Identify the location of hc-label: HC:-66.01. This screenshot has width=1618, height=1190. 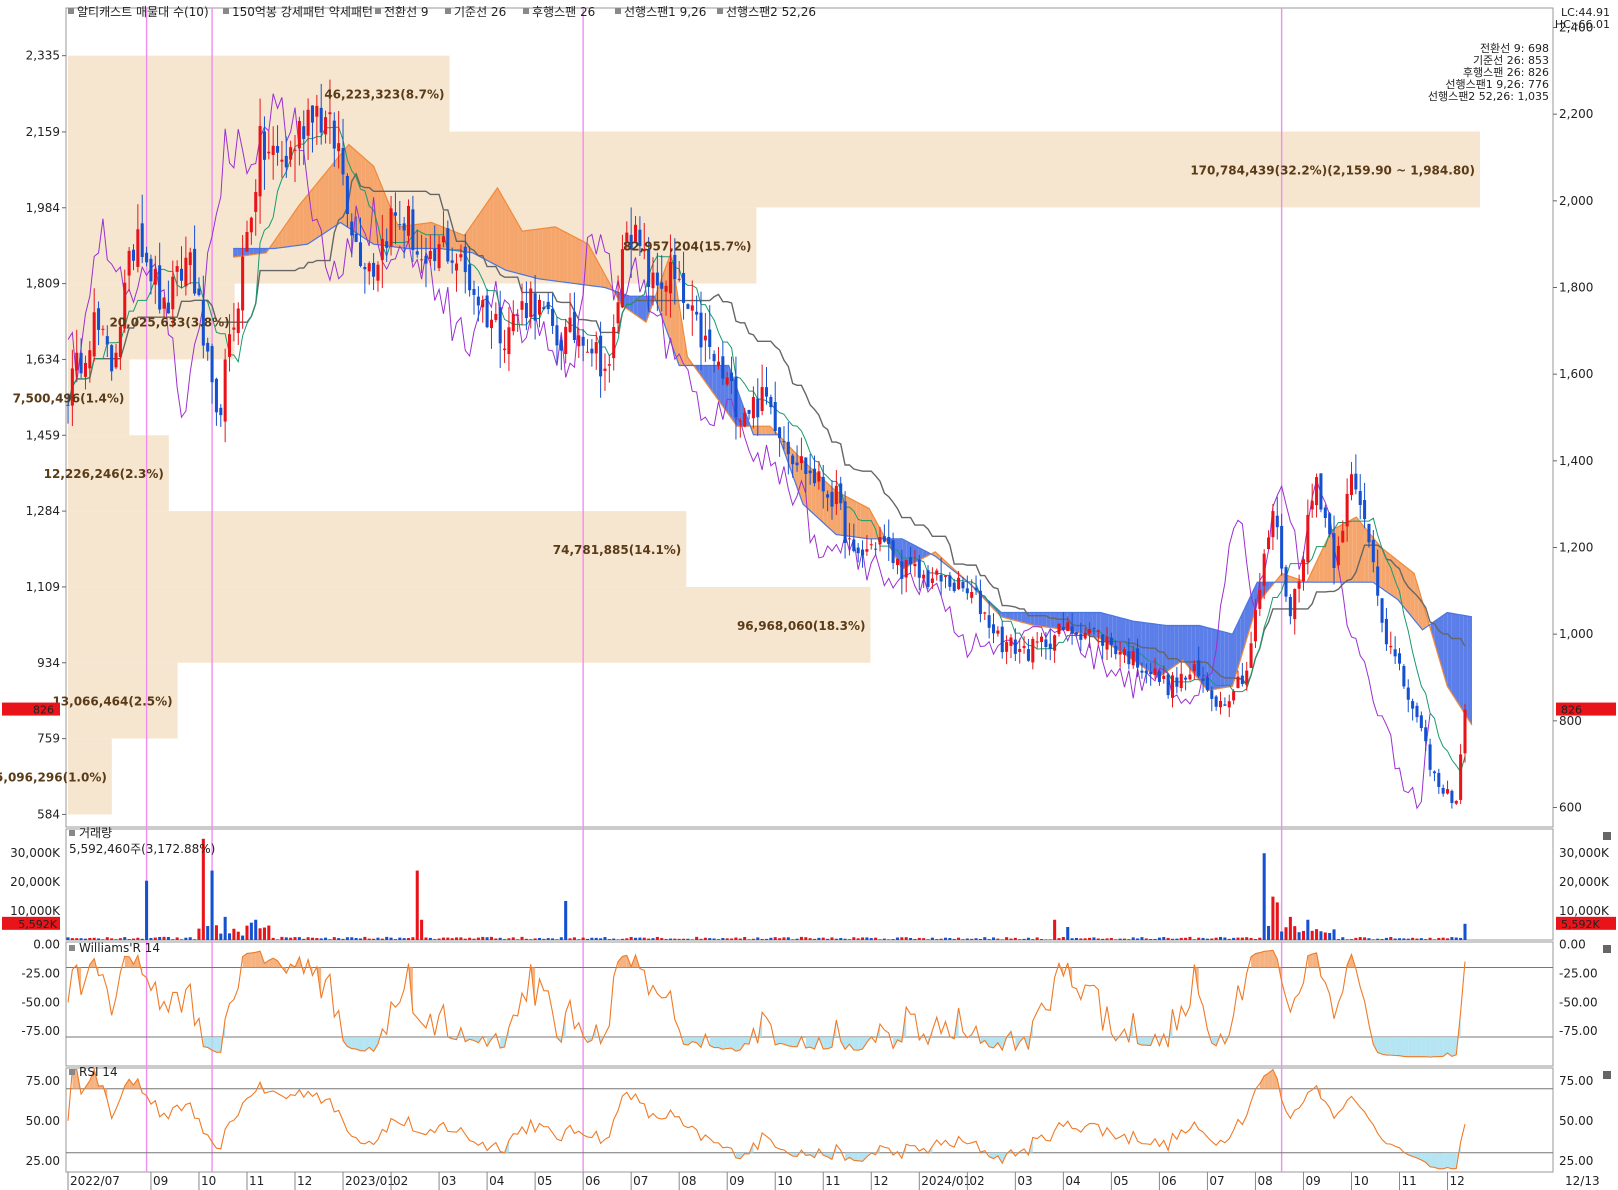
(1582, 24).